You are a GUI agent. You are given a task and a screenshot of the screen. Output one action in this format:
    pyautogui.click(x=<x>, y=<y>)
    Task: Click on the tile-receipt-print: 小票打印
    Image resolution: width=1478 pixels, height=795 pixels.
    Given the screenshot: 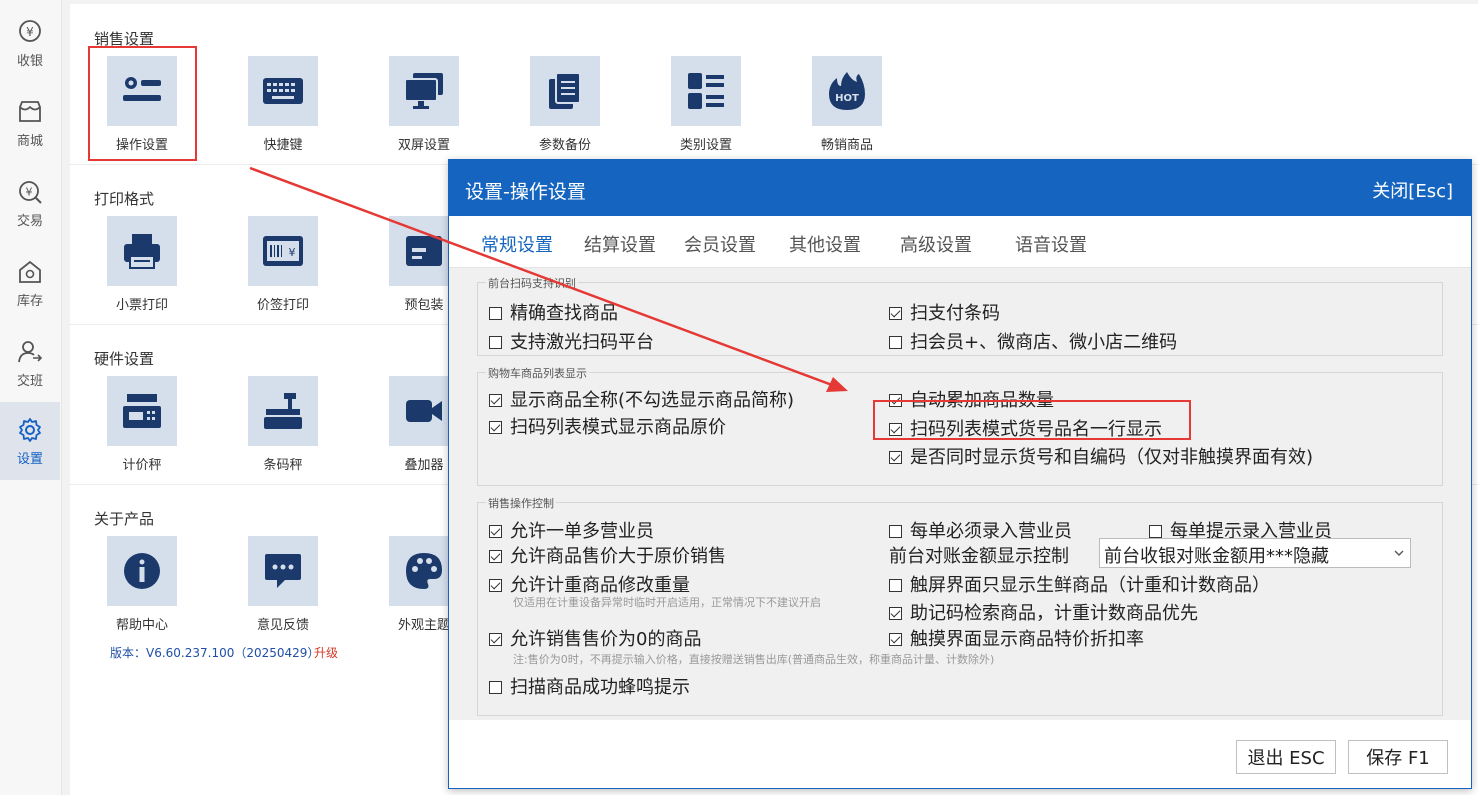 What is the action you would take?
    pyautogui.click(x=142, y=271)
    